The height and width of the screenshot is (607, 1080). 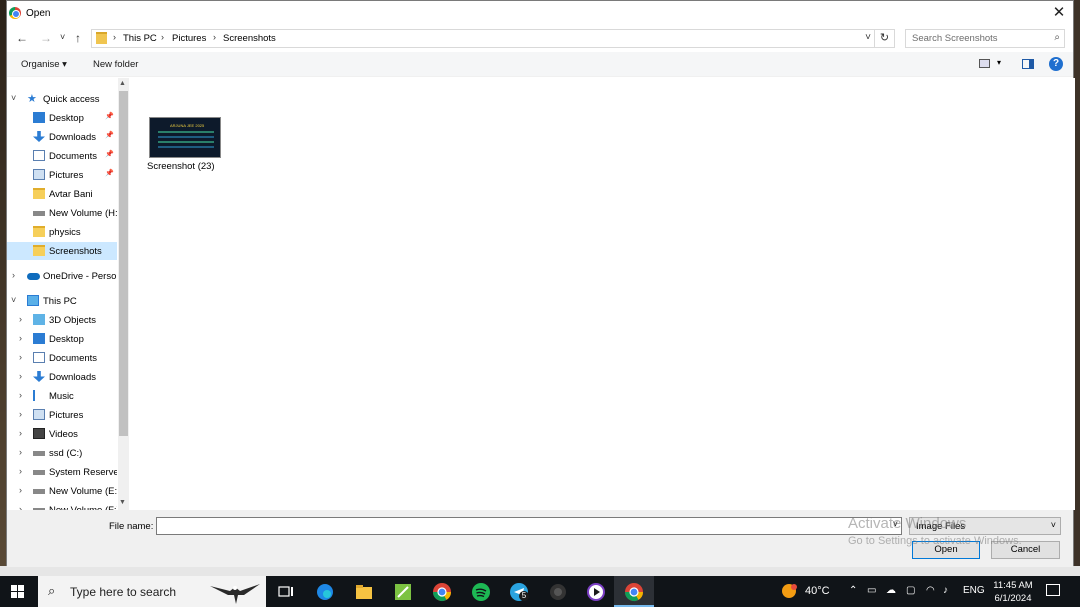 I want to click on sidebar-item-pc-pictures: › Pictures, so click(x=62, y=415).